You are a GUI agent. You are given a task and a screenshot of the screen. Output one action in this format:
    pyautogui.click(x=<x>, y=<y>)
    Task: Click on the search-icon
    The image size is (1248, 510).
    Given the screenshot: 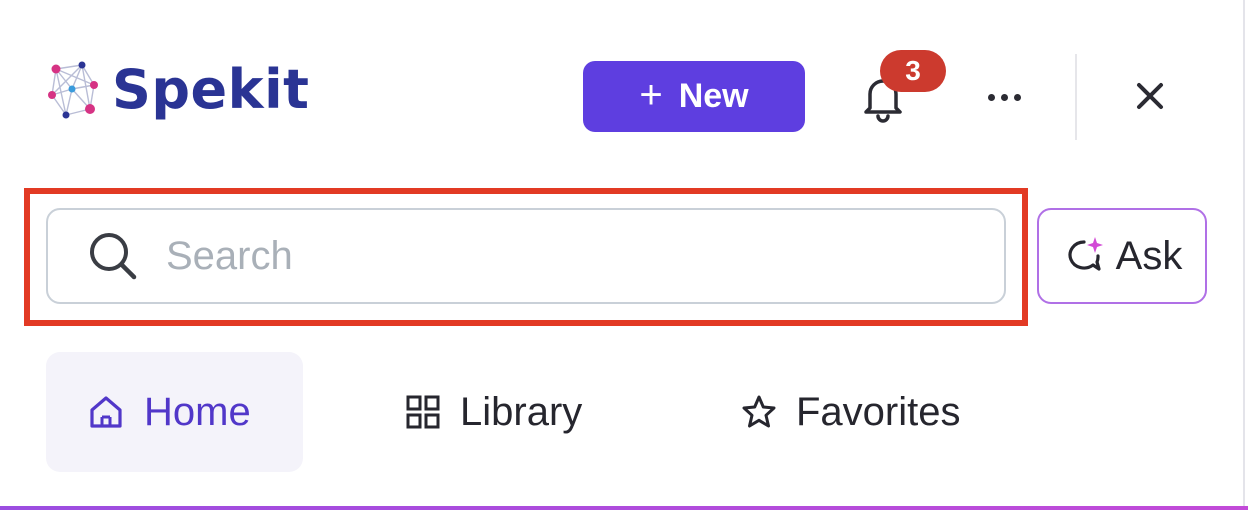 What is the action you would take?
    pyautogui.click(x=113, y=256)
    